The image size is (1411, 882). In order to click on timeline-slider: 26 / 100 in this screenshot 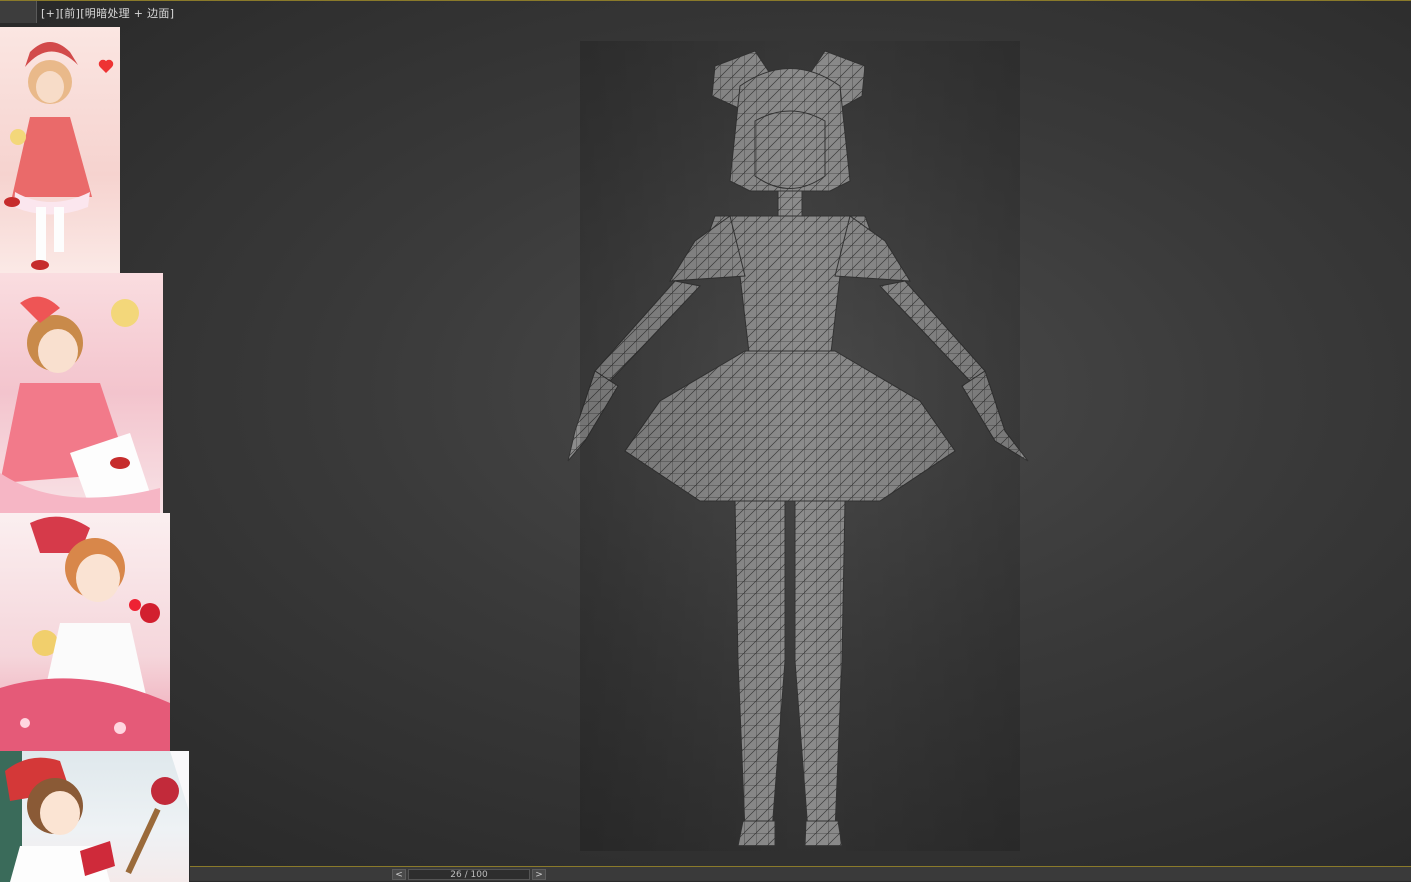, I will do `click(469, 874)`.